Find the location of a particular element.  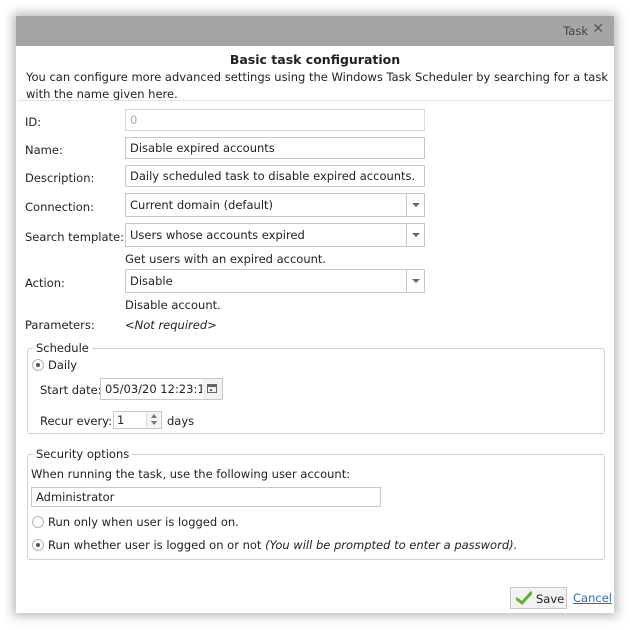

run-logged-on-radio is located at coordinates (38, 522).